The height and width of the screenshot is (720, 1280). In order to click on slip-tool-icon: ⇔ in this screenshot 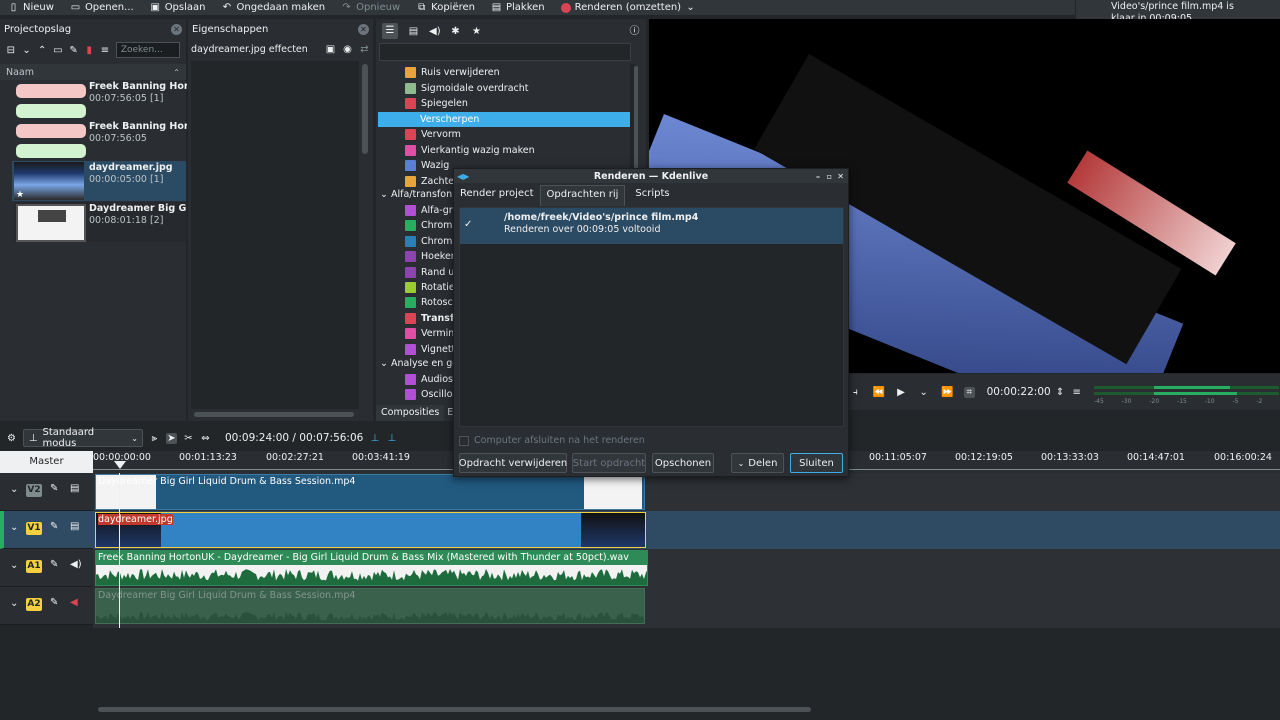, I will do `click(205, 438)`.